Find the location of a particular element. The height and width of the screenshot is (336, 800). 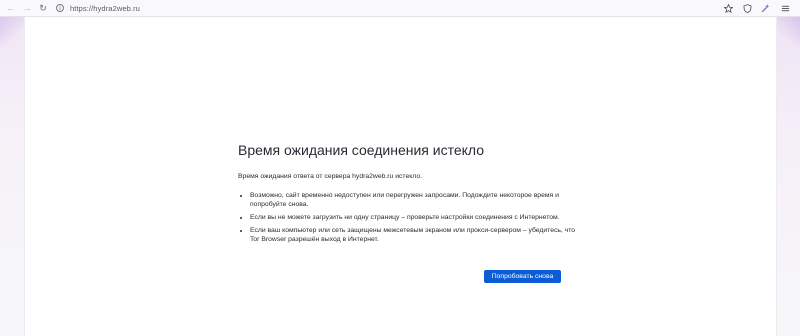

site-info-icon: i is located at coordinates (60, 8).